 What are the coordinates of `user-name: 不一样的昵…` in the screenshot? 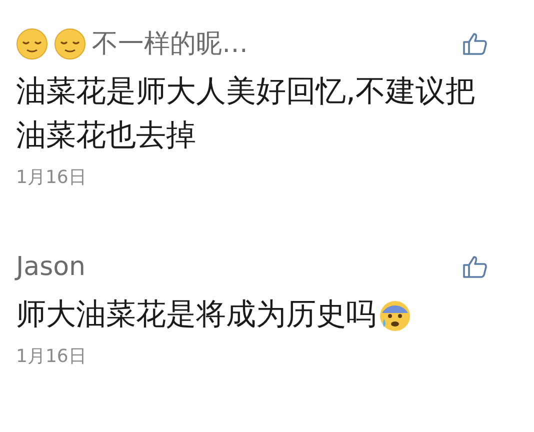 It's located at (170, 44).